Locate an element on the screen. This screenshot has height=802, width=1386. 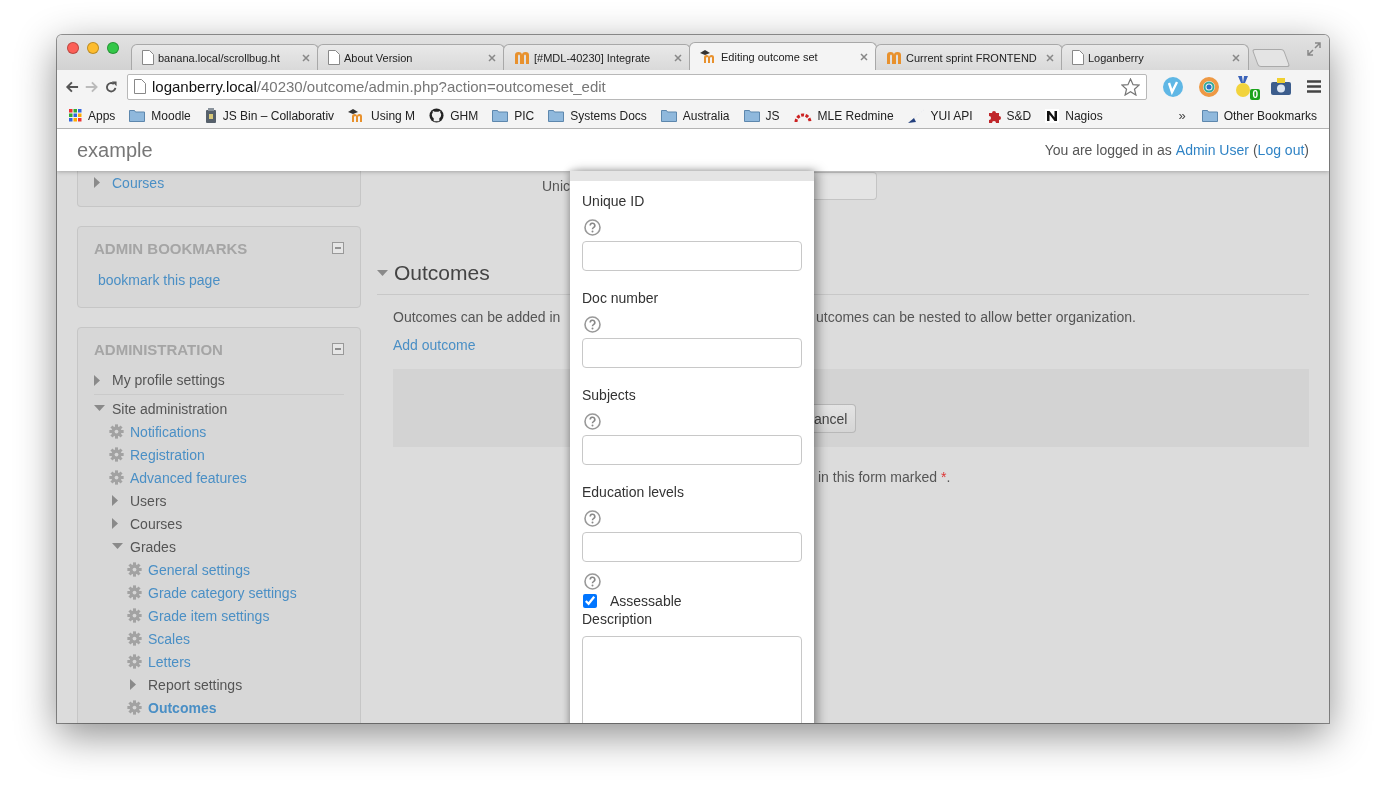
section-heading: Outcomes is located at coordinates (442, 273).